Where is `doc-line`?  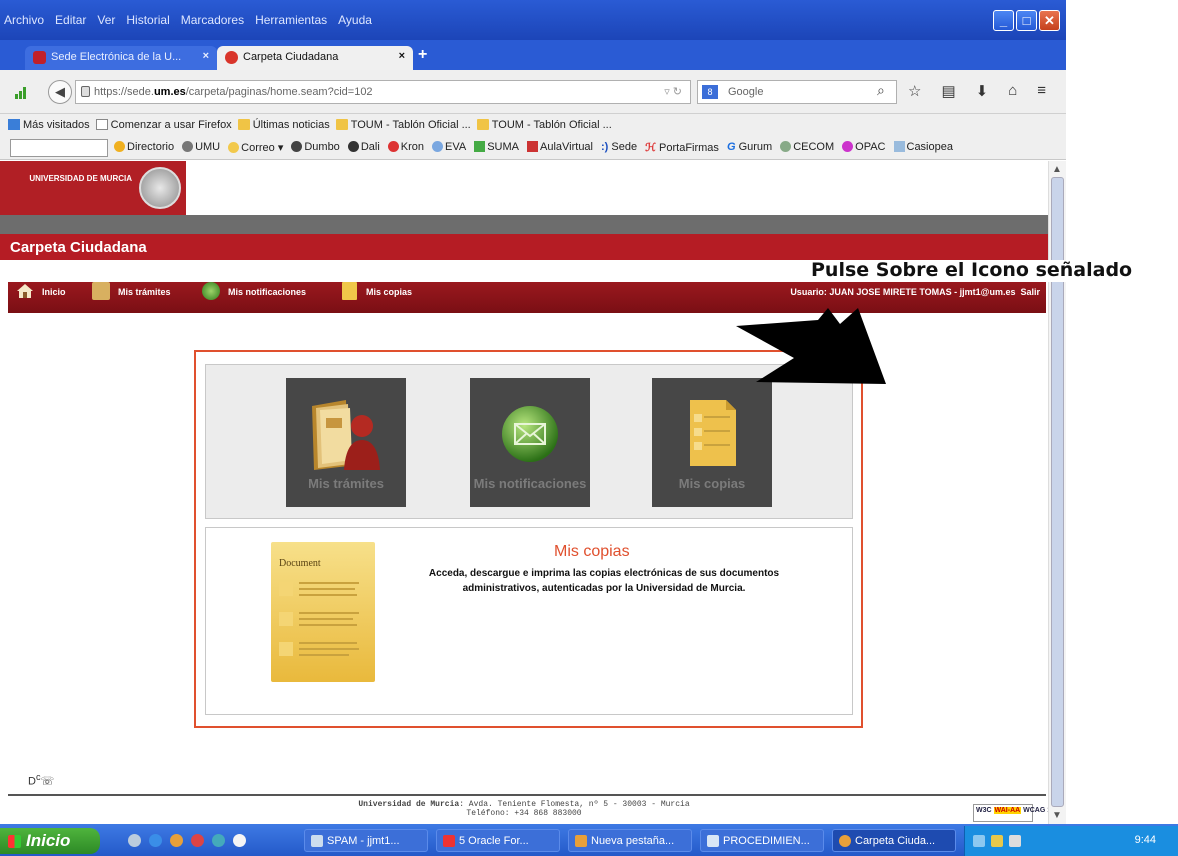 doc-line is located at coordinates (323, 621).